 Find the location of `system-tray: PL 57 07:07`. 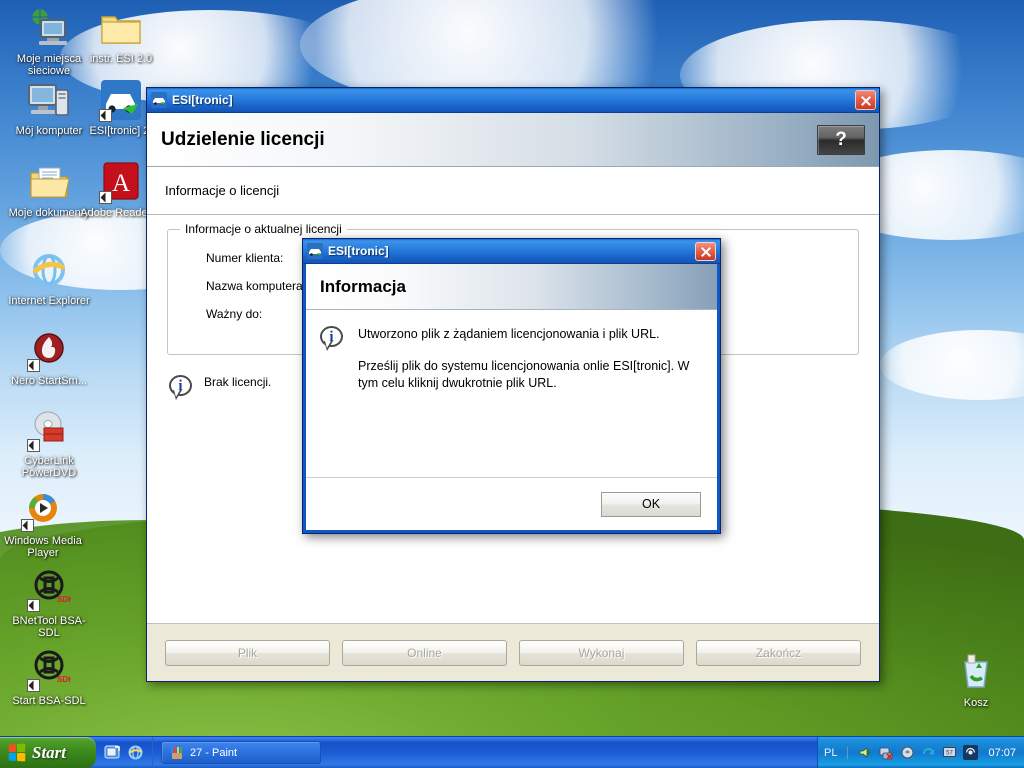

system-tray: PL 57 07:07 is located at coordinates (920, 752).